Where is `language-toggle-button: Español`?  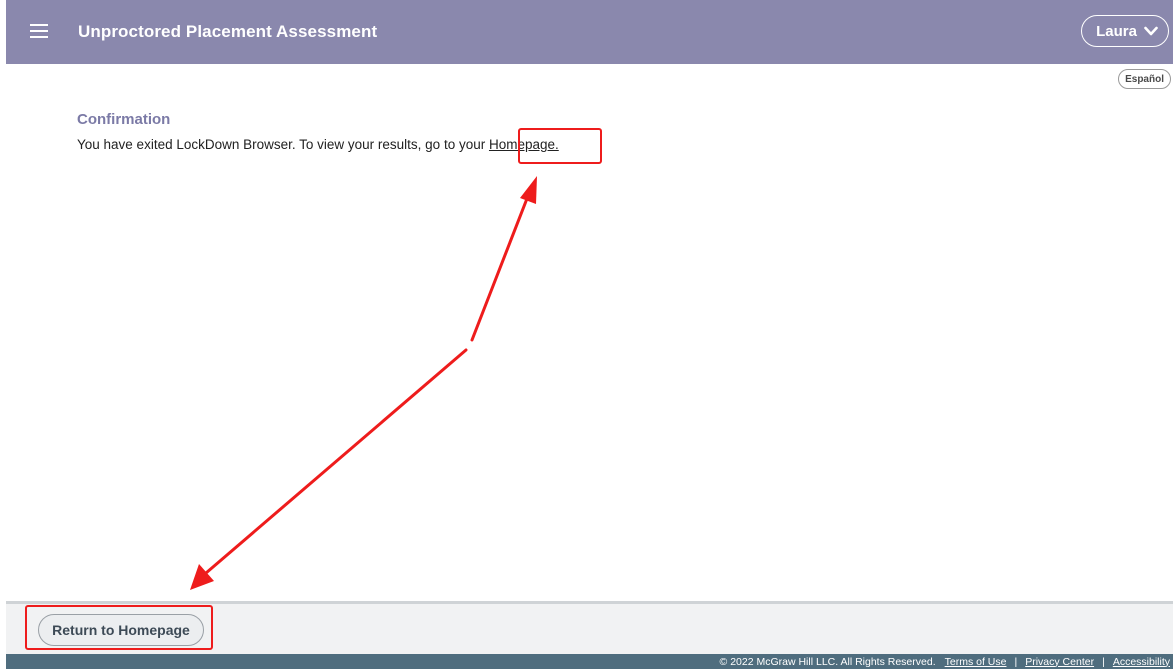
language-toggle-button: Español is located at coordinates (1144, 79).